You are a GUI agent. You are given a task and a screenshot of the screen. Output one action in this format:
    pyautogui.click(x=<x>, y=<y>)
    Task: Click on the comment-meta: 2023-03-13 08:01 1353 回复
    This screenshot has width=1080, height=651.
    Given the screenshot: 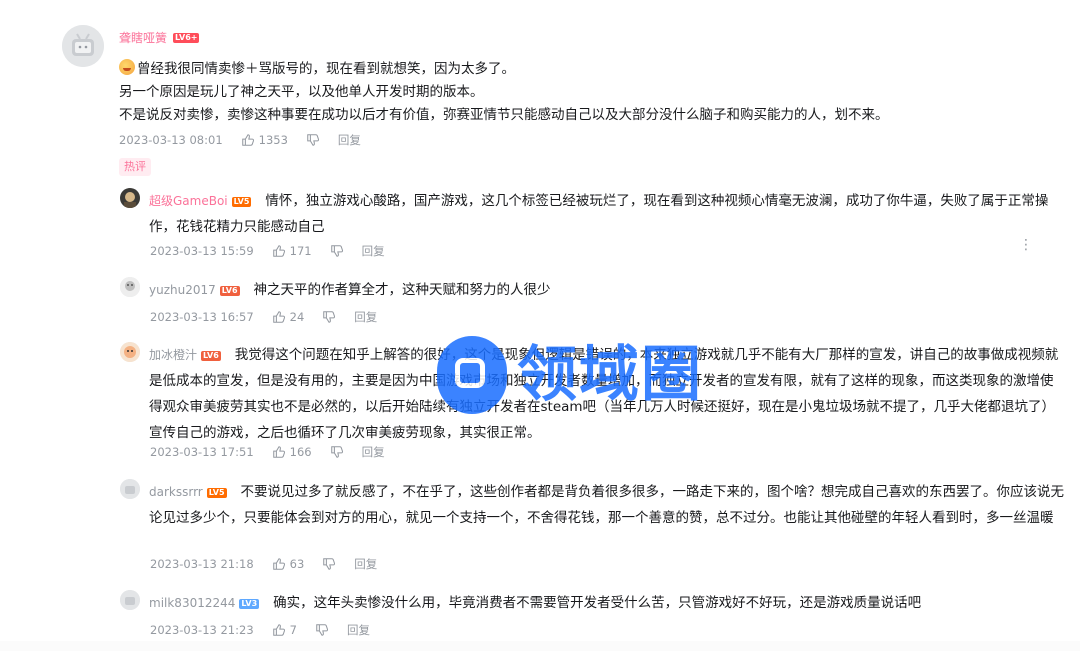 What is the action you would take?
    pyautogui.click(x=240, y=140)
    